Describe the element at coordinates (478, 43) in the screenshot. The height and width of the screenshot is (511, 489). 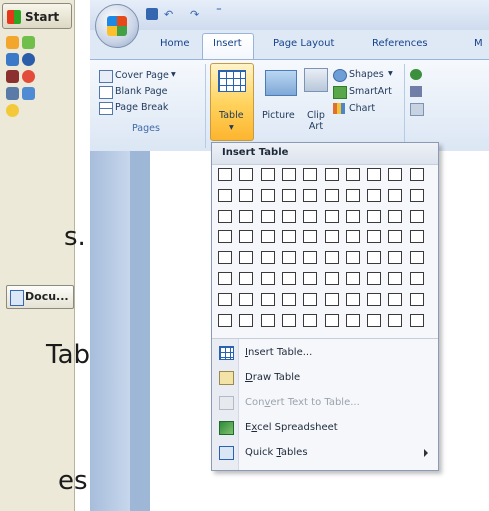
I see `tab-mailings: M` at that location.